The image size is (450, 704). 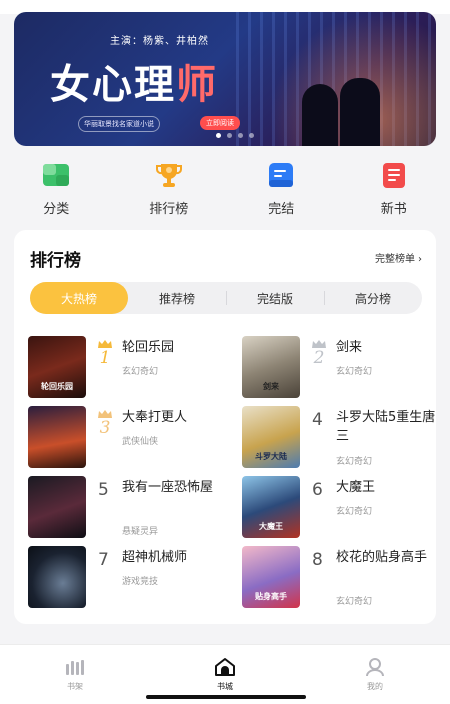 What do you see at coordinates (281, 175) in the screenshot?
I see `completed-icon` at bounding box center [281, 175].